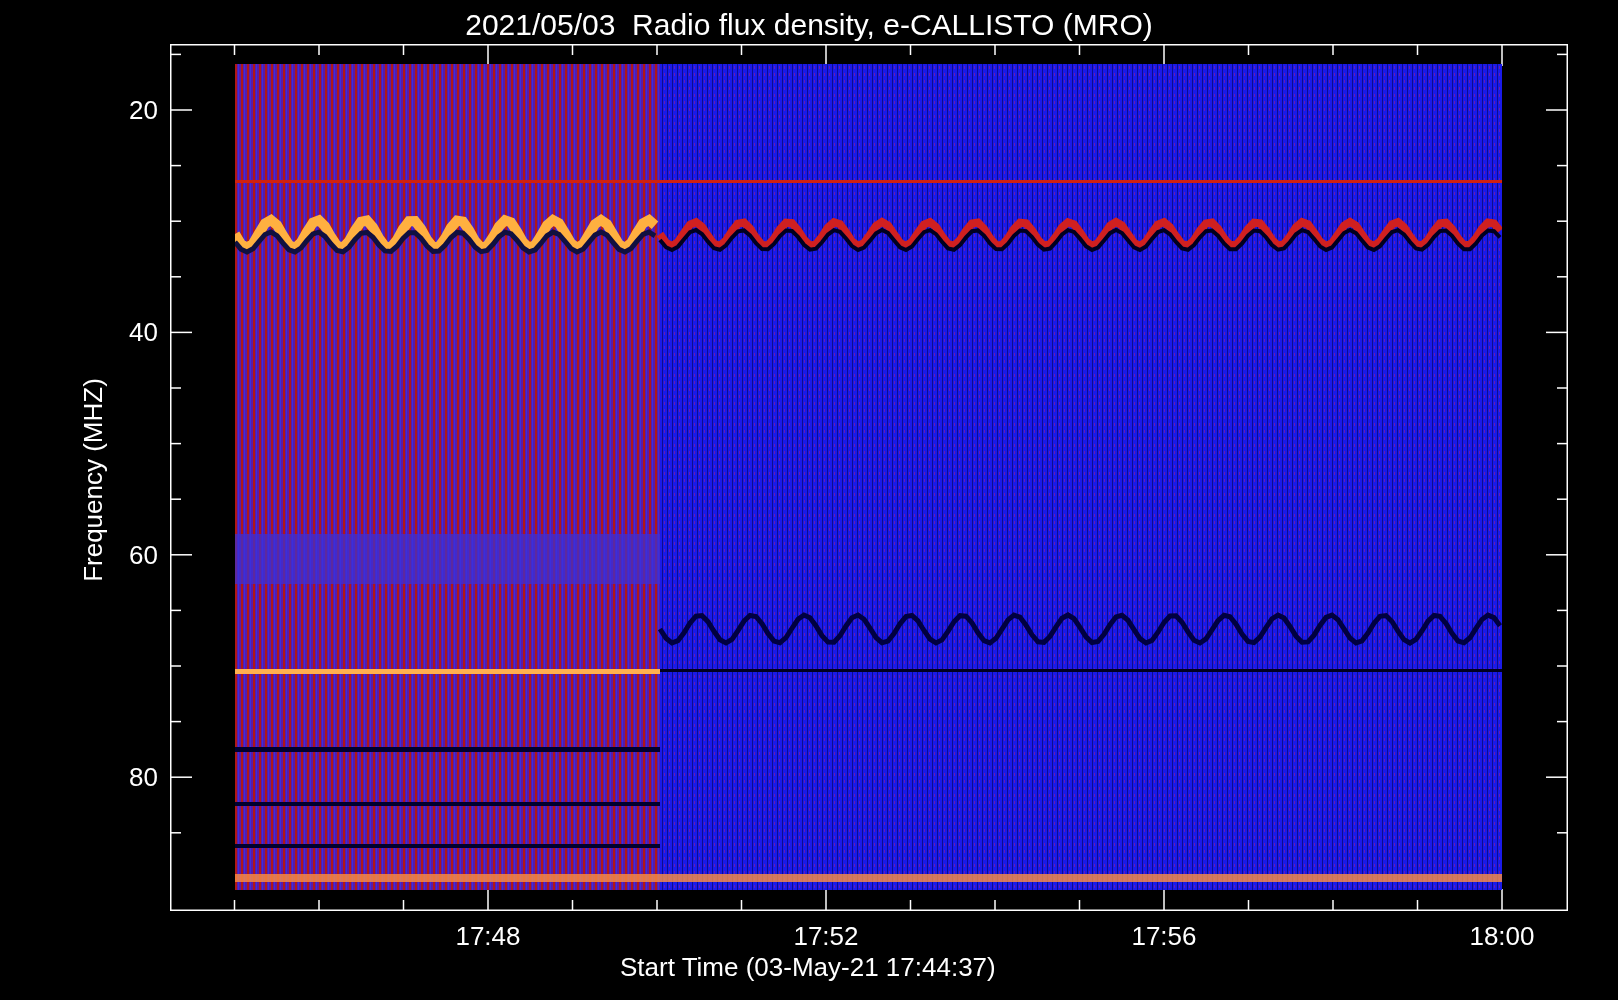 The width and height of the screenshot is (1618, 1000). Describe the element at coordinates (488, 936) in the screenshot. I see `x-tick-label: 17:48` at that location.